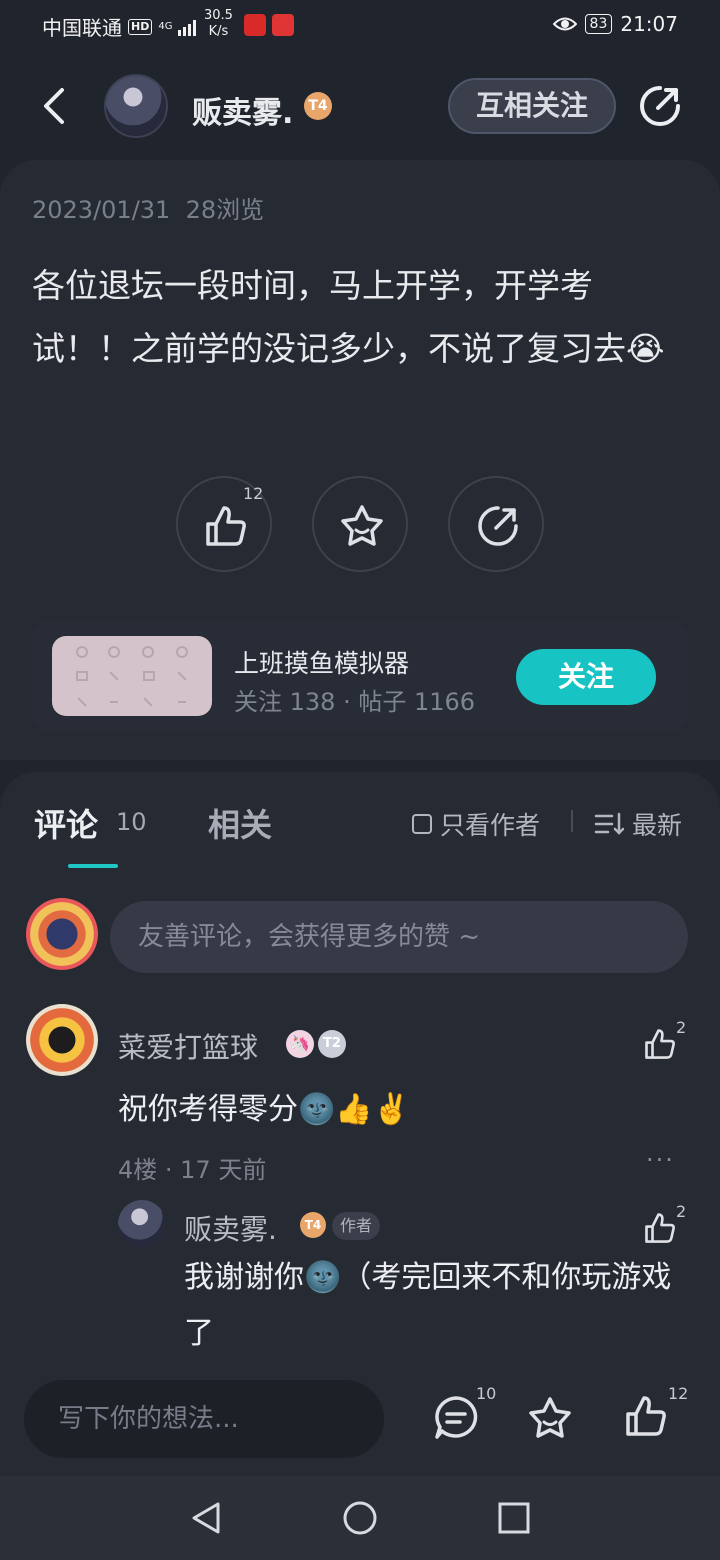  I want to click on commenter-avatar, so click(62, 1040).